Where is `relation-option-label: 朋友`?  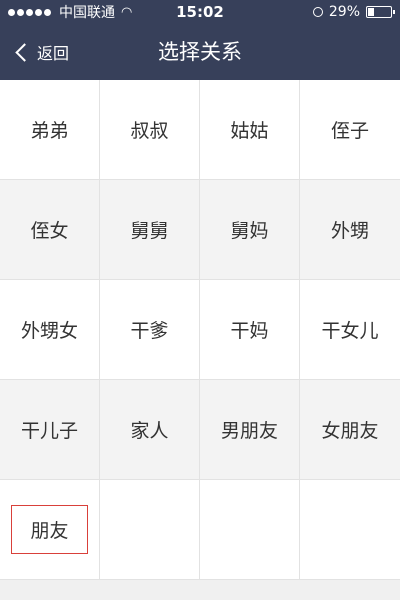 relation-option-label: 朋友 is located at coordinates (49, 529).